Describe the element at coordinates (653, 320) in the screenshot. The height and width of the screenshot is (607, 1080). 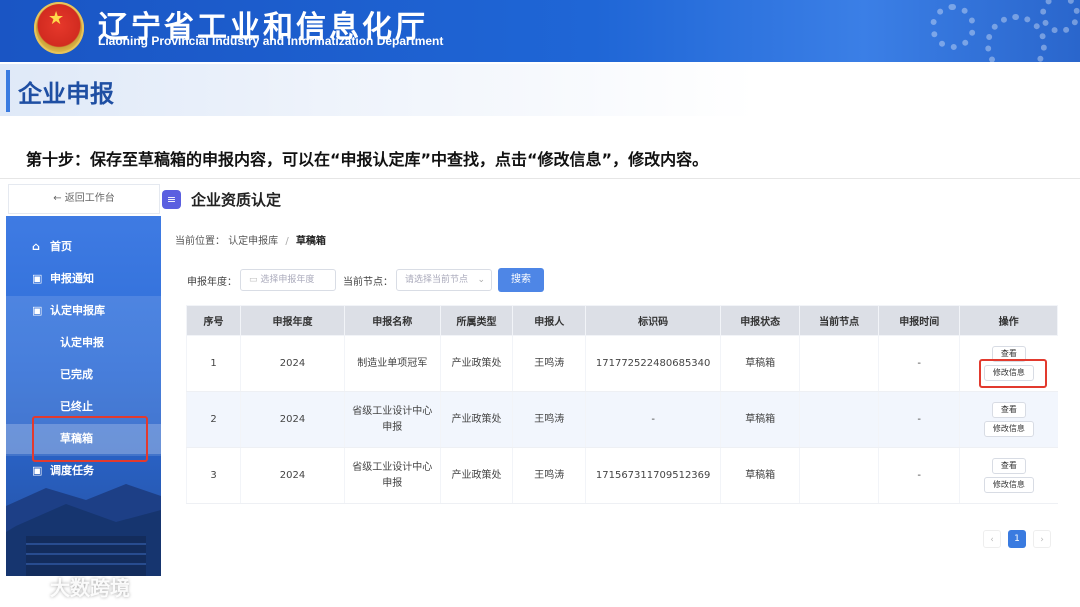
I see `column-header: 标识码` at that location.